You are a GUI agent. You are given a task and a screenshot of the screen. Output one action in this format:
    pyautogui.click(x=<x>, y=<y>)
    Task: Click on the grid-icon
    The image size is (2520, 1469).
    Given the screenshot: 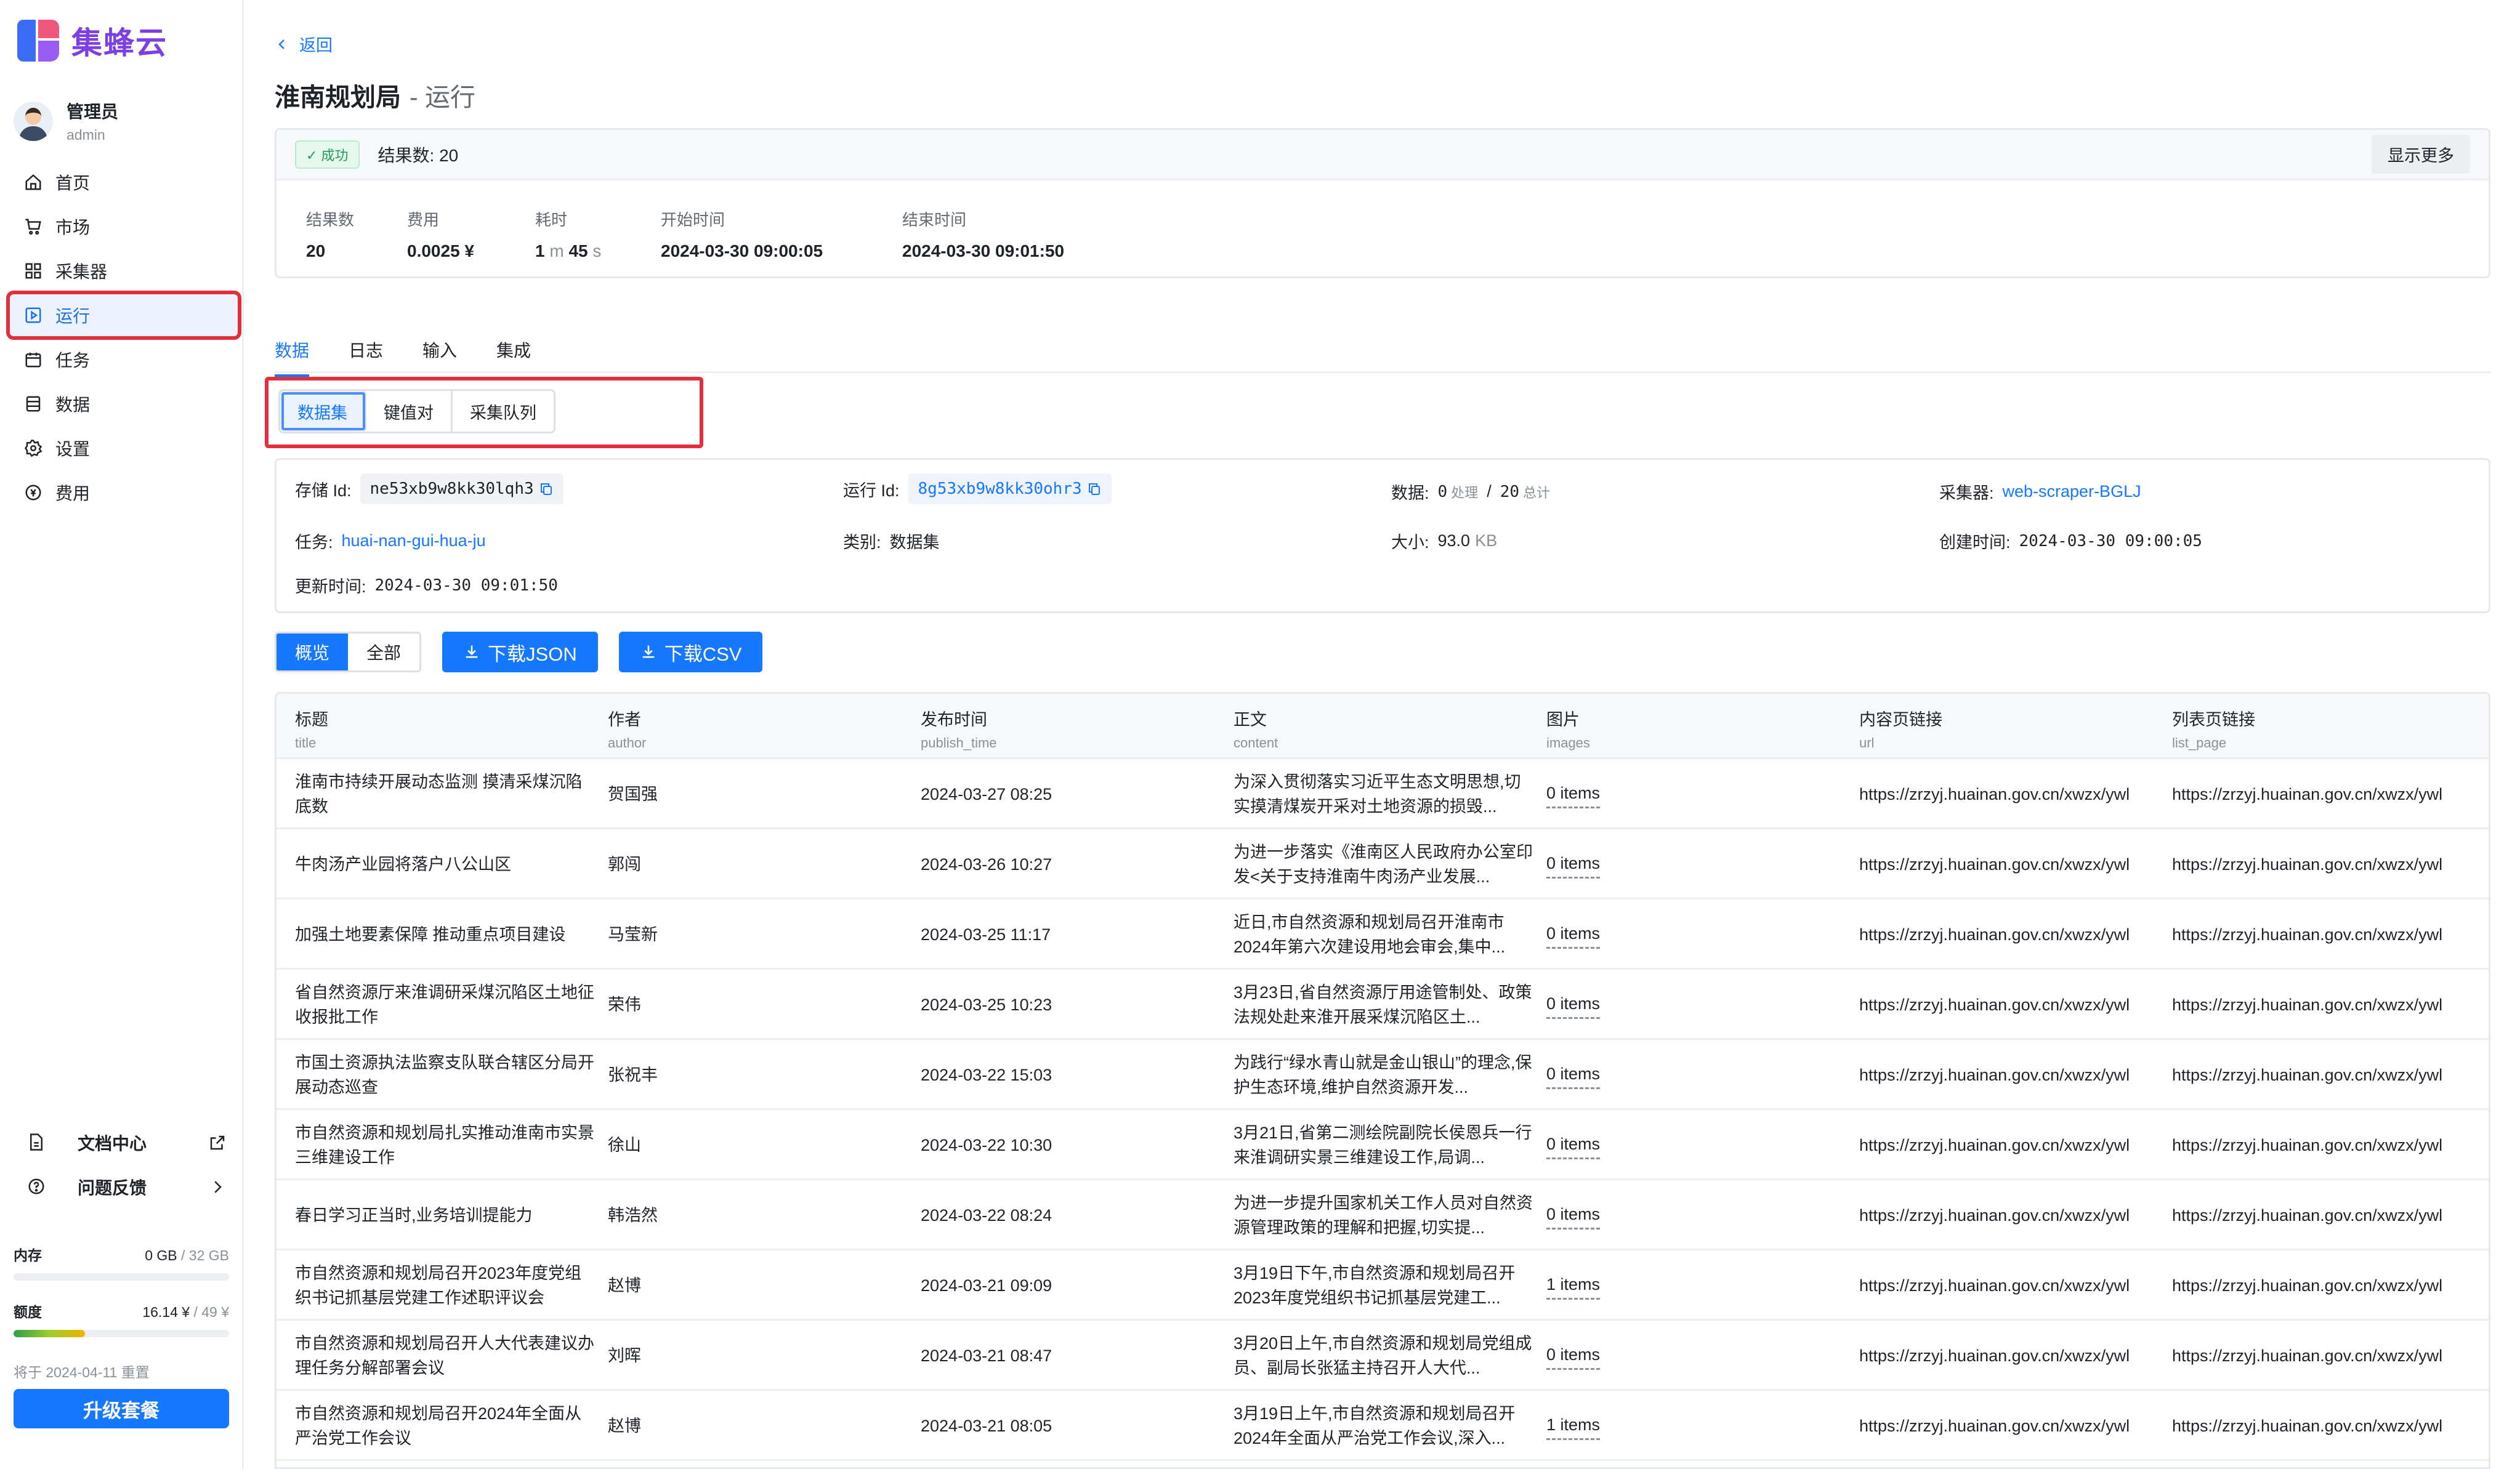 What is the action you would take?
    pyautogui.click(x=33, y=271)
    